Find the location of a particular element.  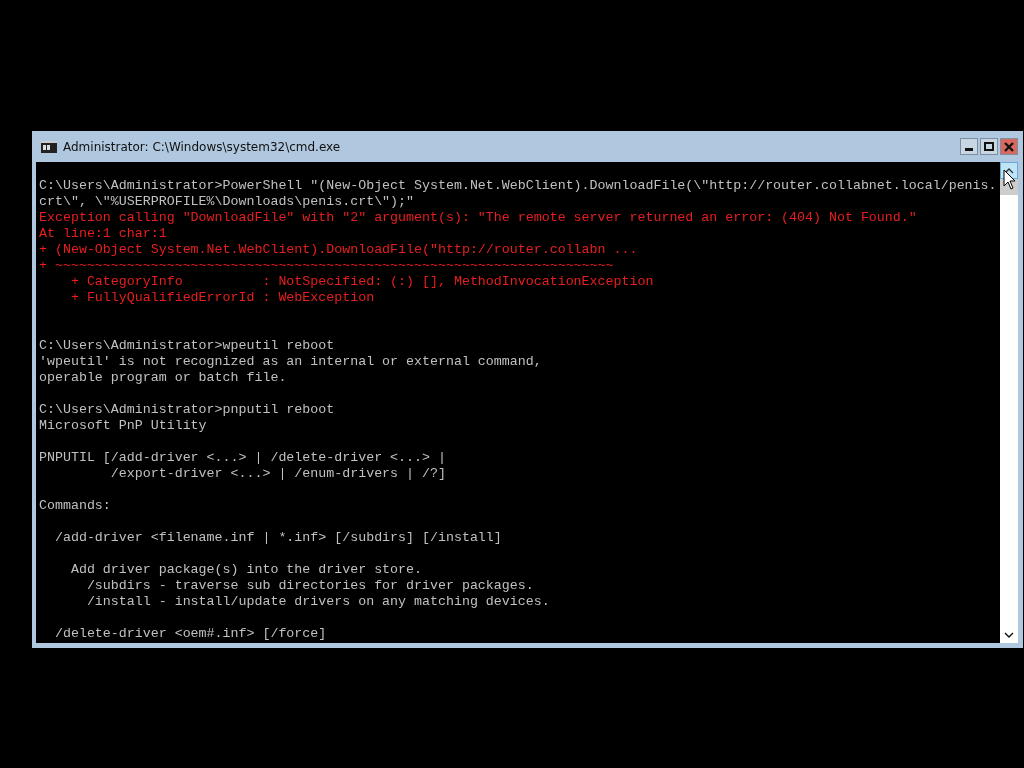

console-line: C:\Users\Administrator>pnputil reboot is located at coordinates (187, 410).